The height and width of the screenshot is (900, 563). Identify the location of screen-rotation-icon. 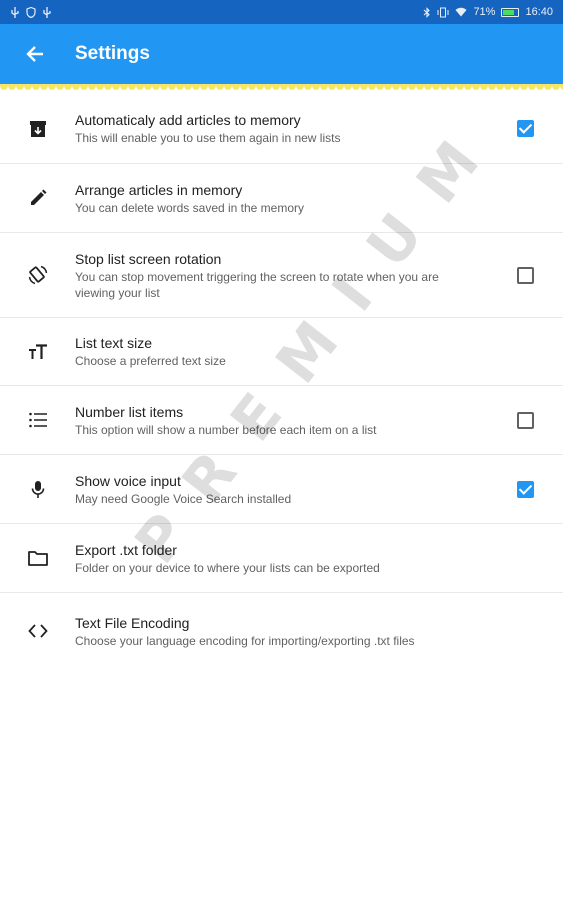
(37, 275).